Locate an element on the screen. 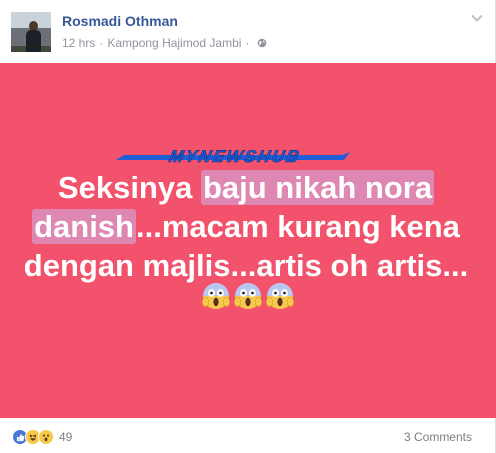 This screenshot has height=453, width=496. reaction-count: 49 is located at coordinates (66, 437).